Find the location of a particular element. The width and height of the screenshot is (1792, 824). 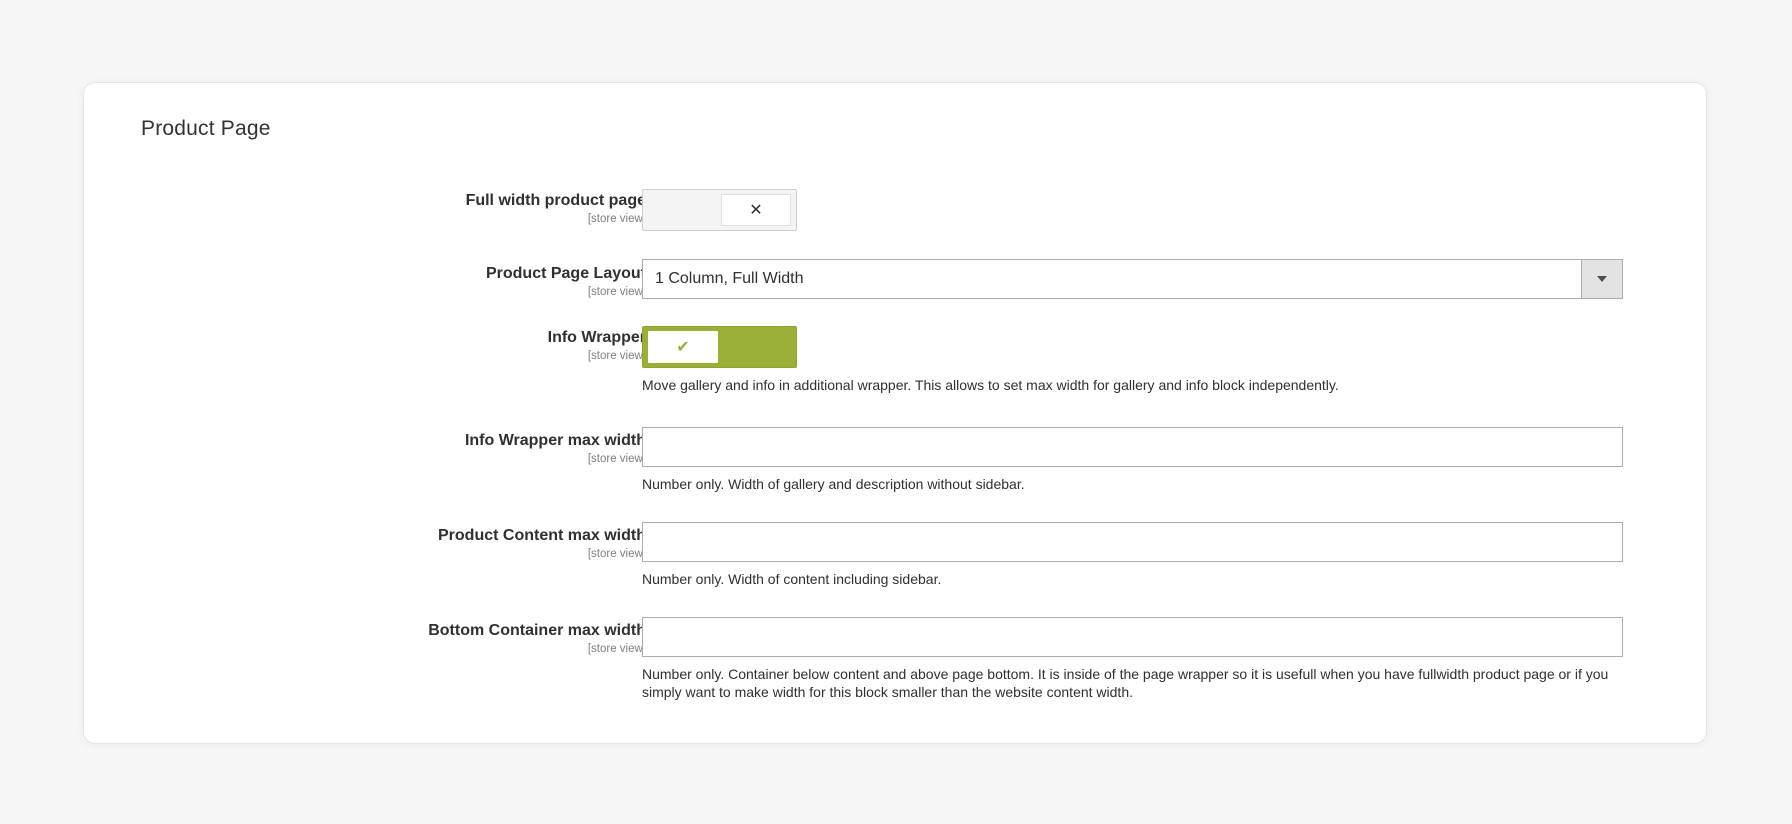

field-label-group: Product Content max width [store view] is located at coordinates (542, 544).